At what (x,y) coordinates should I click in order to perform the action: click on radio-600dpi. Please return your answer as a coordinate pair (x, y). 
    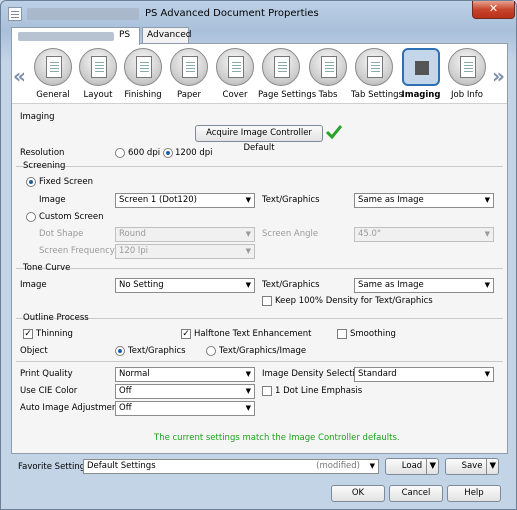
    Looking at the image, I should click on (120, 153).